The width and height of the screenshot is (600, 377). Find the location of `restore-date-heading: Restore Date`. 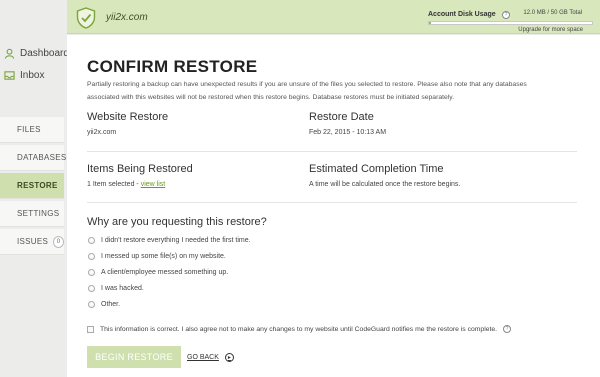

restore-date-heading: Restore Date is located at coordinates (341, 117).